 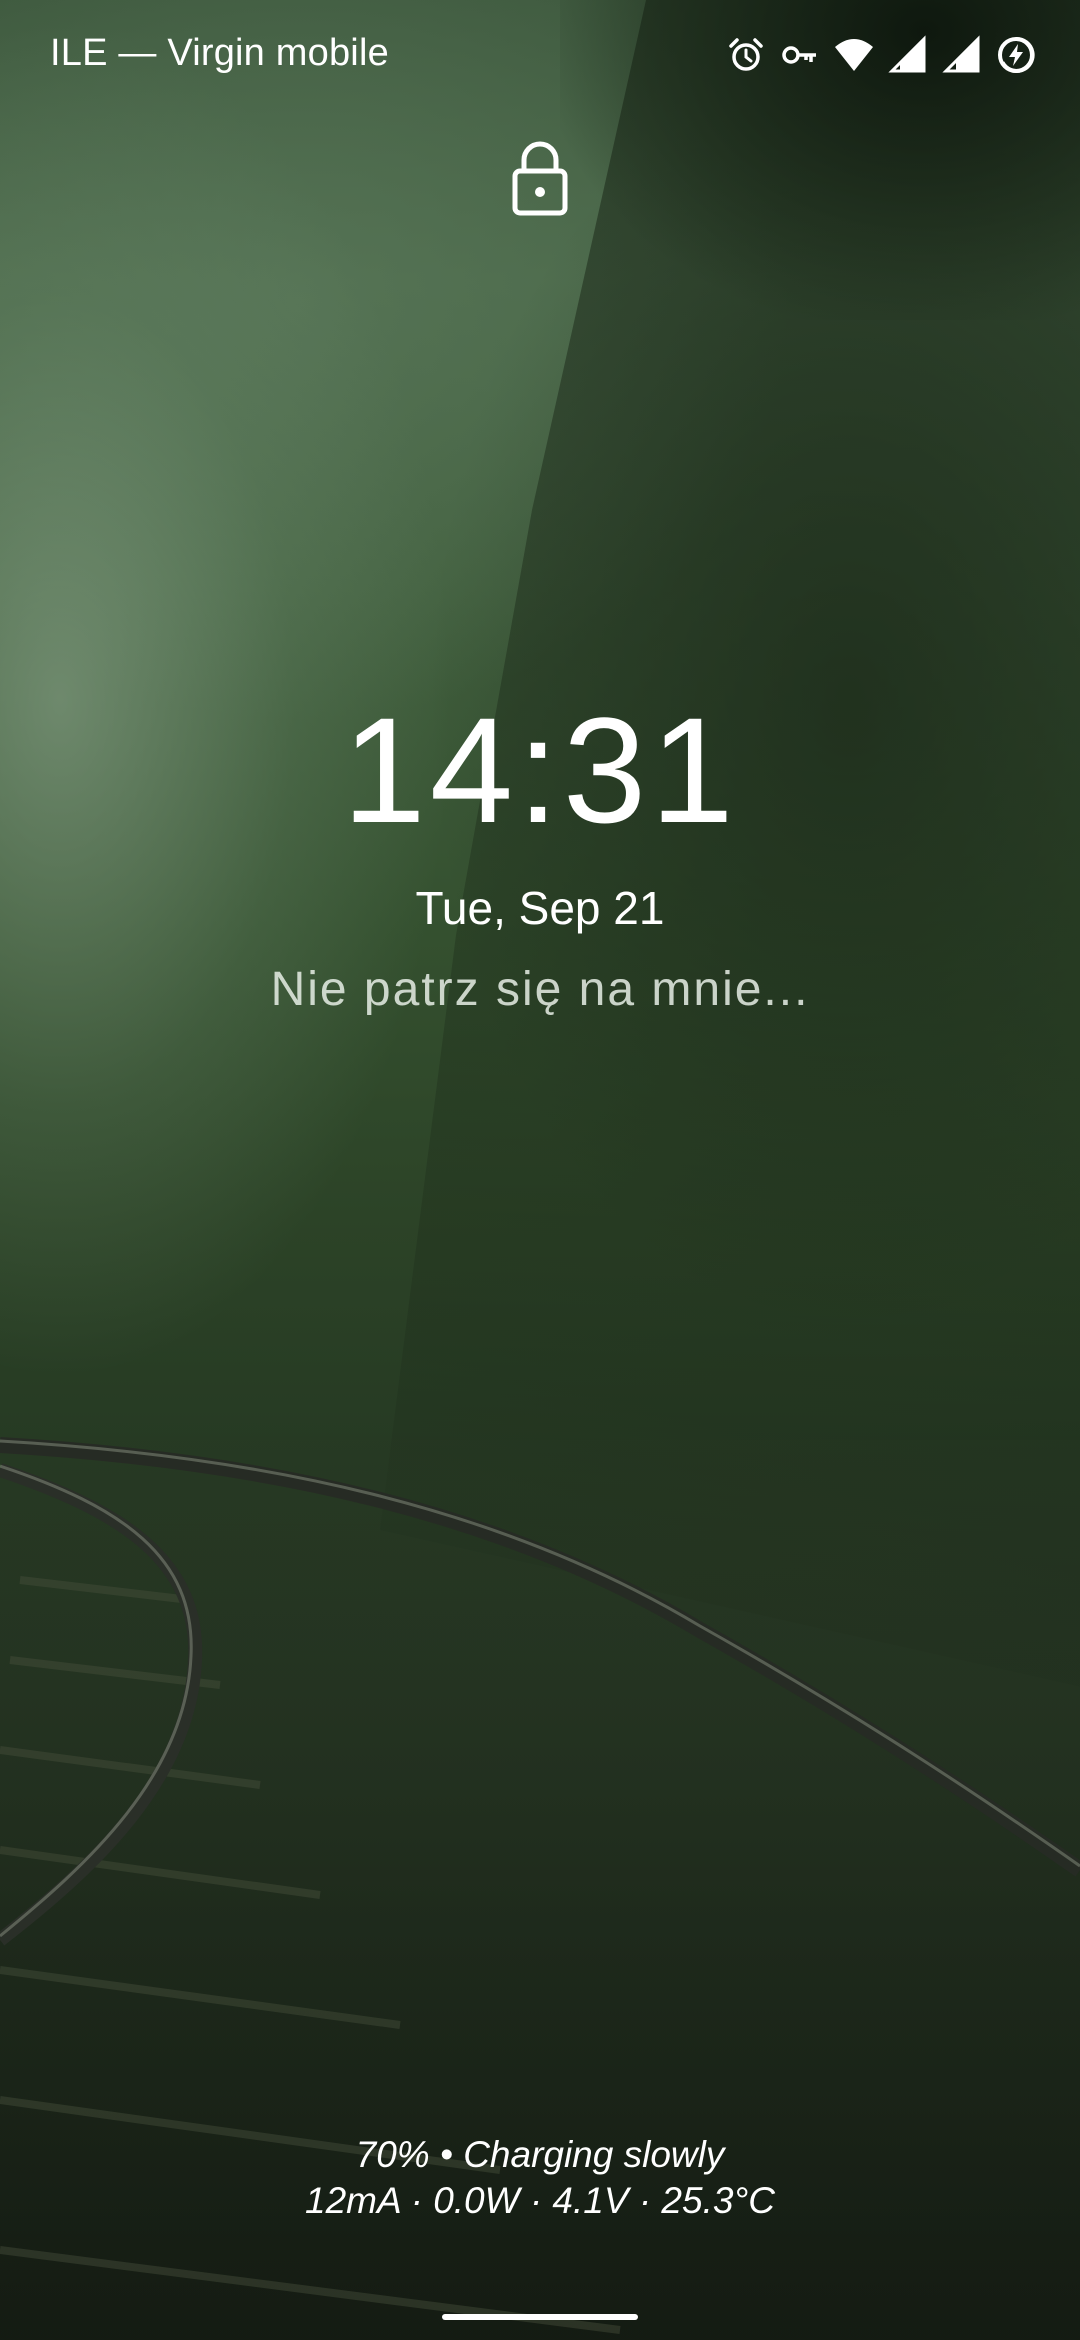 I want to click on wifi-icon, so click(x=854, y=55).